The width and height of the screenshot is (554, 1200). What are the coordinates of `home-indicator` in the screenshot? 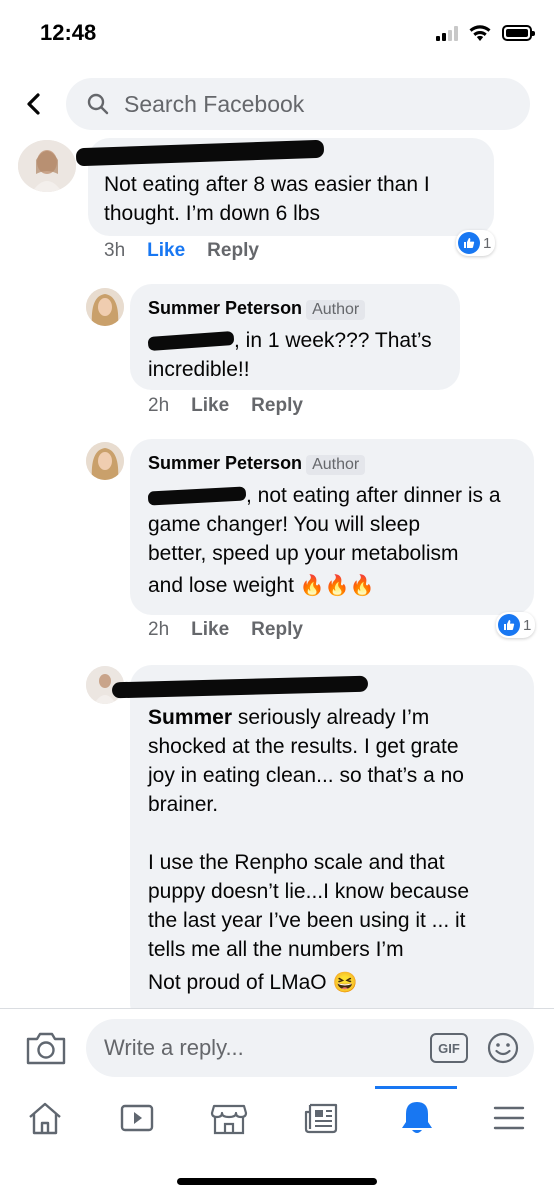 It's located at (277, 1181).